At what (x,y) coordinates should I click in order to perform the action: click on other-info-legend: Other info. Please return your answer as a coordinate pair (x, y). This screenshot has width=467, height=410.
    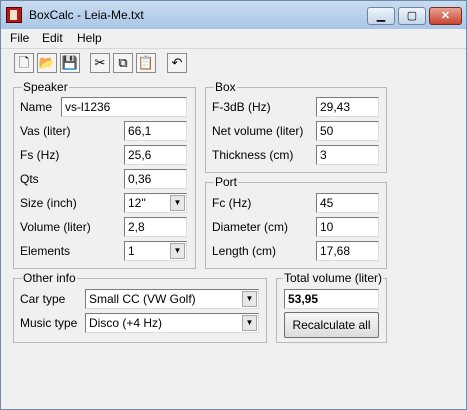
    Looking at the image, I should click on (49, 278).